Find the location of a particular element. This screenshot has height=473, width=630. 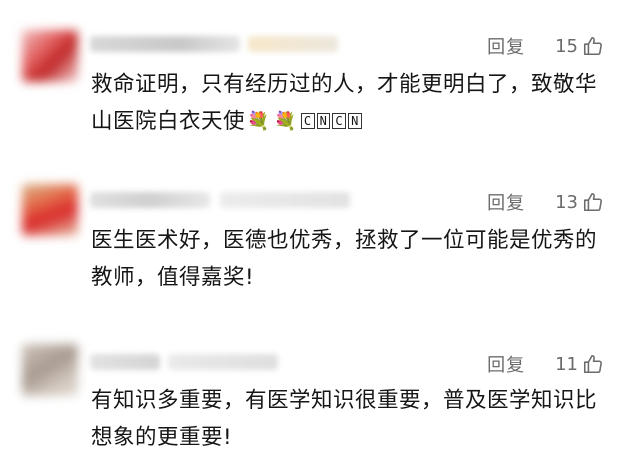

like-count: 11 is located at coordinates (566, 364).